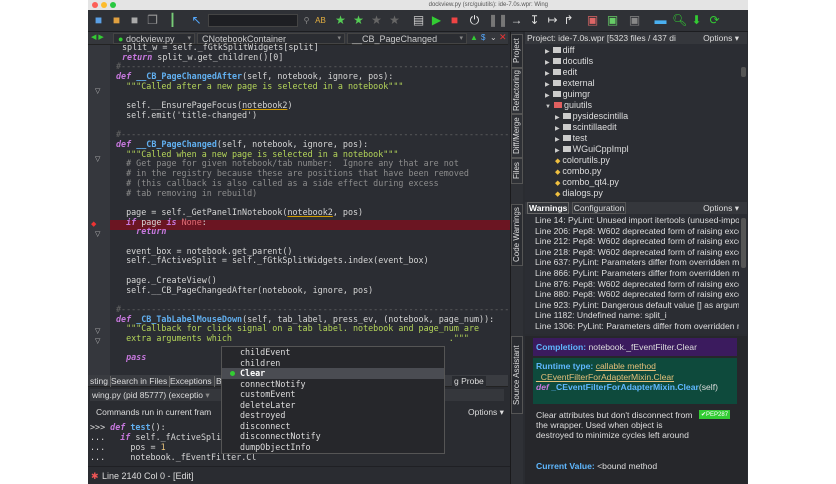  Describe the element at coordinates (568, 105) in the screenshot. I see `tree-item: ▼ guiutils` at that location.